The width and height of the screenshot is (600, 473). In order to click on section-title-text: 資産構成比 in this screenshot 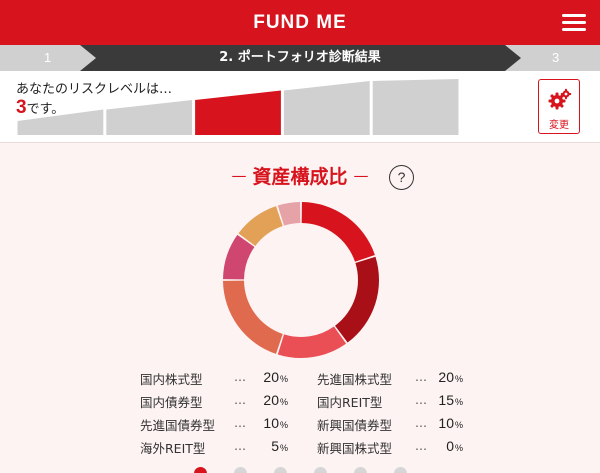, I will do `click(300, 177)`.